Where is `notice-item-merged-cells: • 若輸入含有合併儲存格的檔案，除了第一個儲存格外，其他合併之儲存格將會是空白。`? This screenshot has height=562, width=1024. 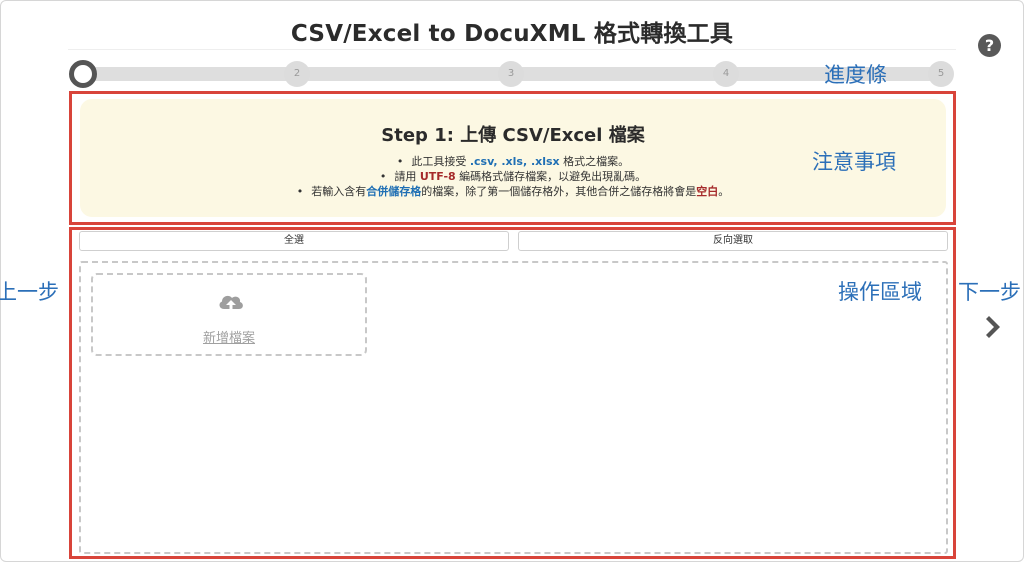
notice-item-merged-cells: • 若輸入含有合併儲存格的檔案，除了第一個儲存格外，其他合併之儲存格將會是空白。 is located at coordinates (513, 191).